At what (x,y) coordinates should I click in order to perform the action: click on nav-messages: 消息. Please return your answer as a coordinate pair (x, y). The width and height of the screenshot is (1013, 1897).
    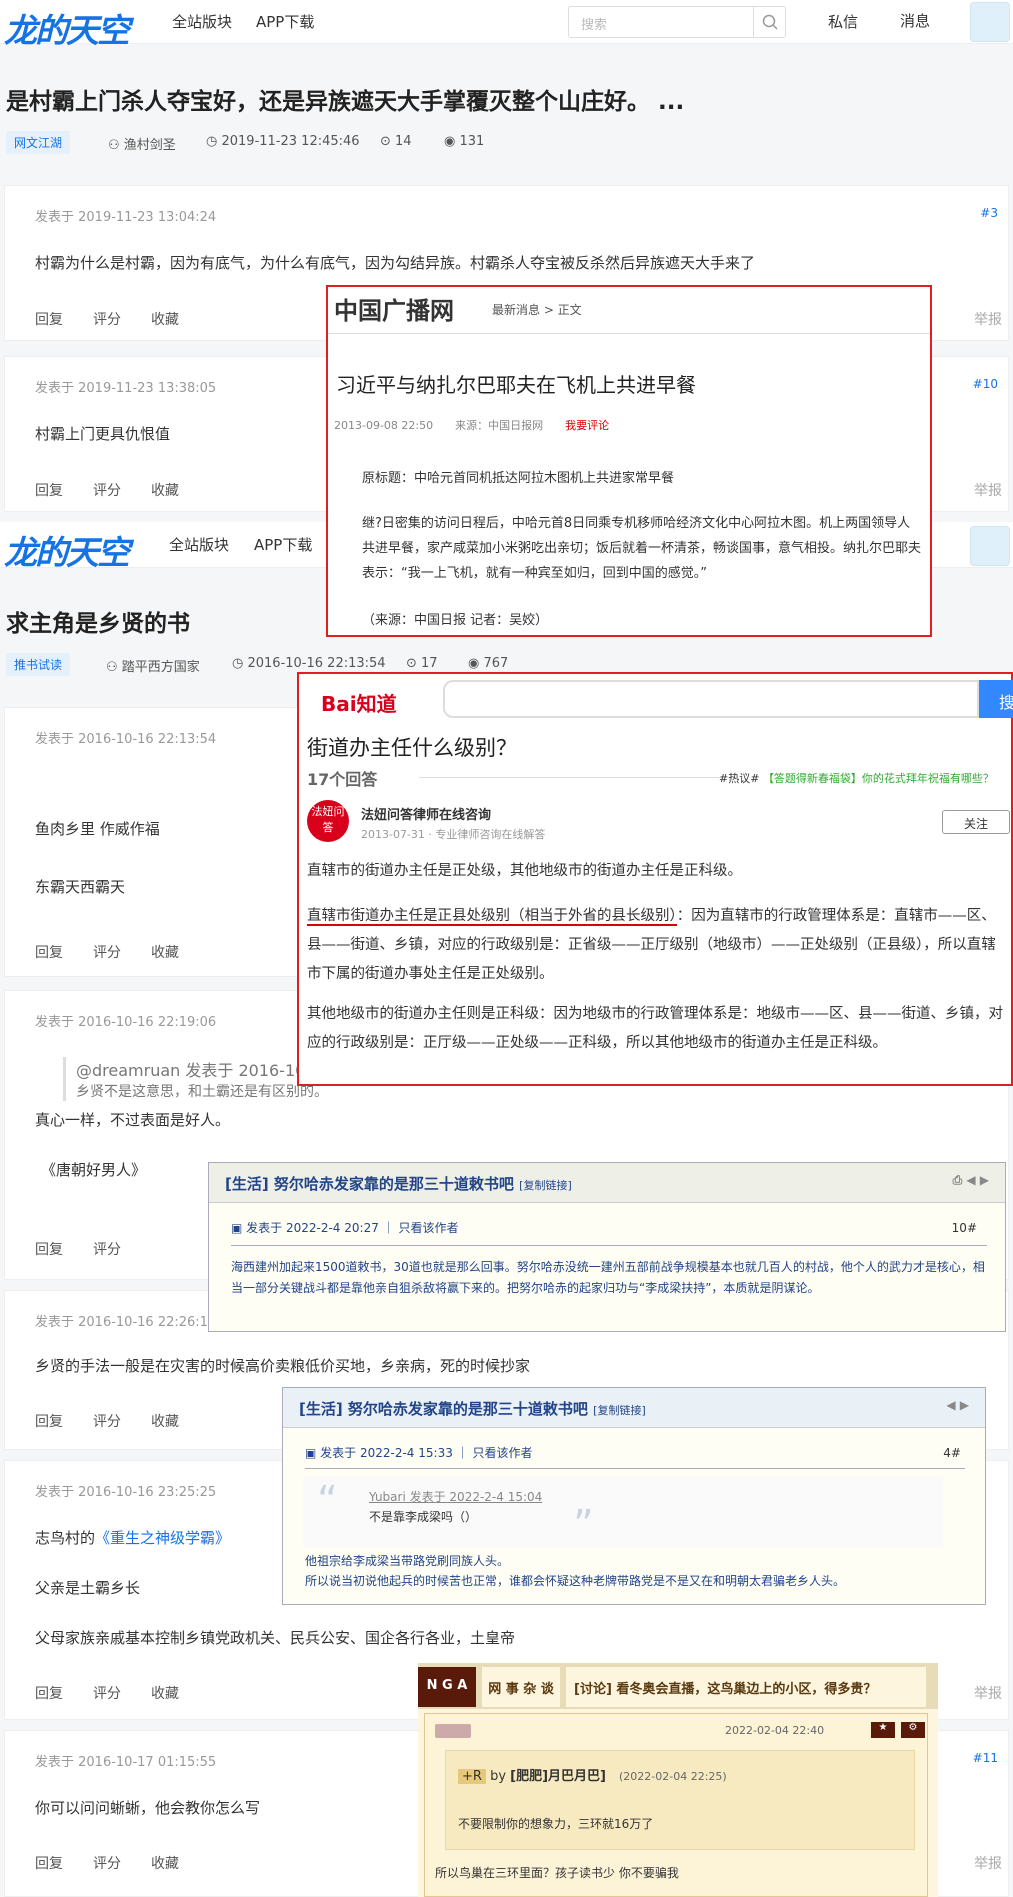
    Looking at the image, I should click on (915, 20).